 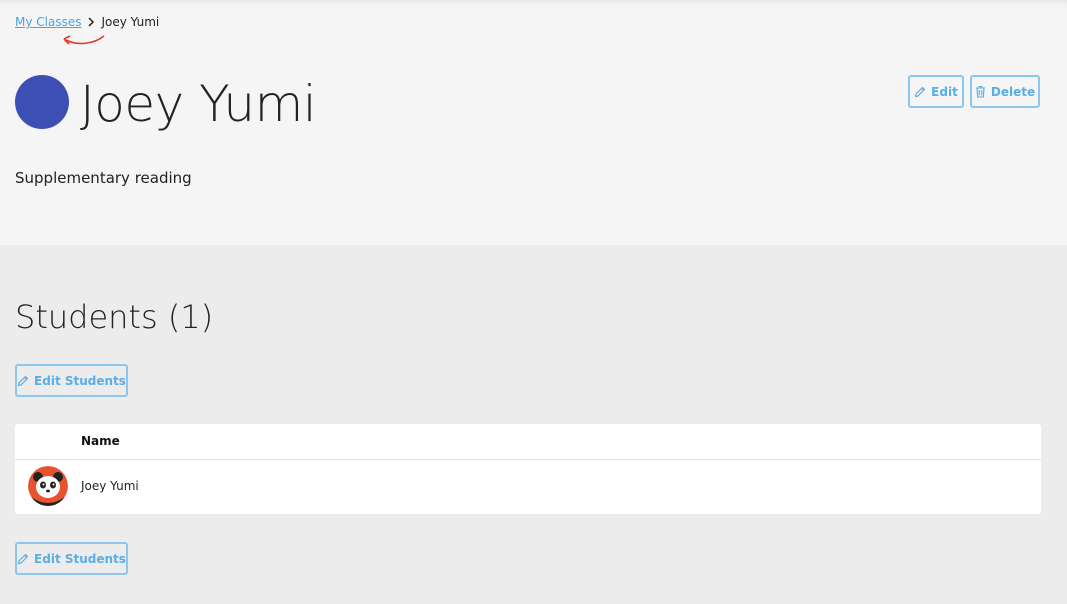 I want to click on panda-avatar-icon, so click(x=48, y=486).